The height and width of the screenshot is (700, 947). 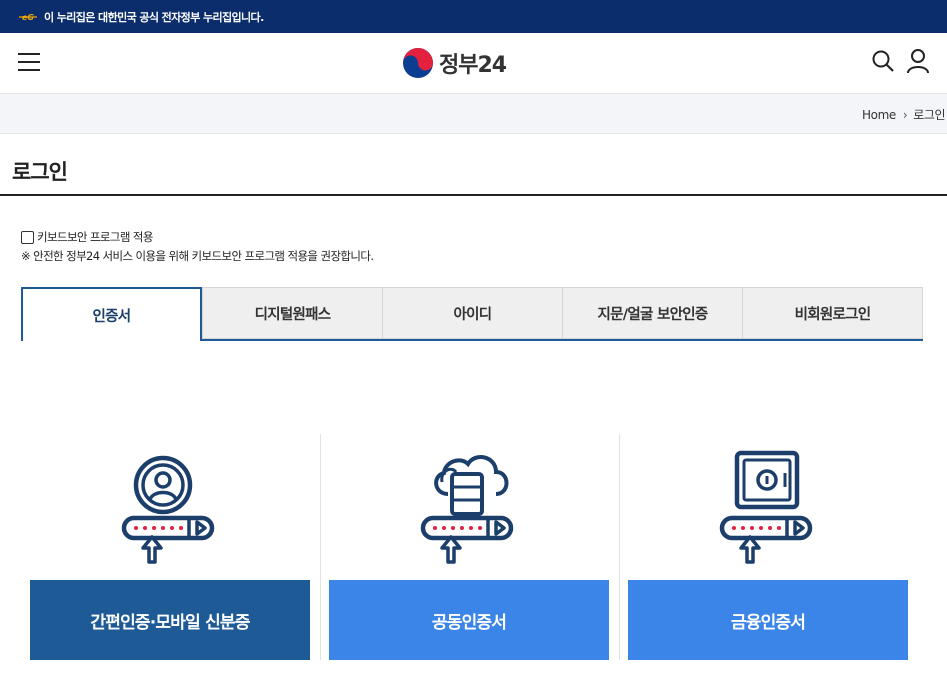 I want to click on joint-certificate-button: 공동인증서, so click(x=469, y=620).